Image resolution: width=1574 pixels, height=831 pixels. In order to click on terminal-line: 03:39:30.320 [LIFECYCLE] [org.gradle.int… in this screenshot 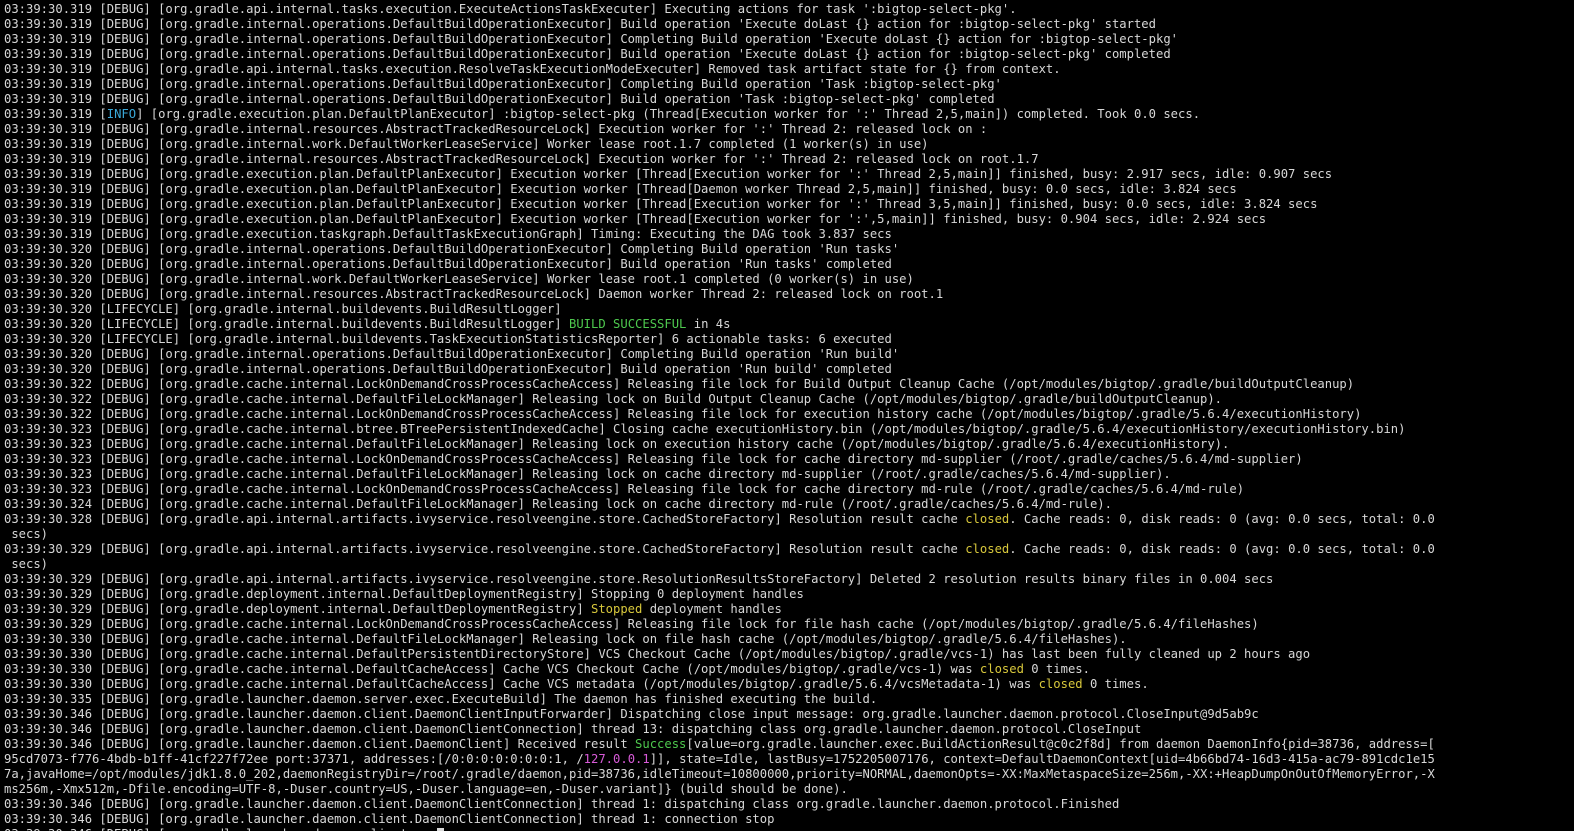, I will do `click(789, 309)`.